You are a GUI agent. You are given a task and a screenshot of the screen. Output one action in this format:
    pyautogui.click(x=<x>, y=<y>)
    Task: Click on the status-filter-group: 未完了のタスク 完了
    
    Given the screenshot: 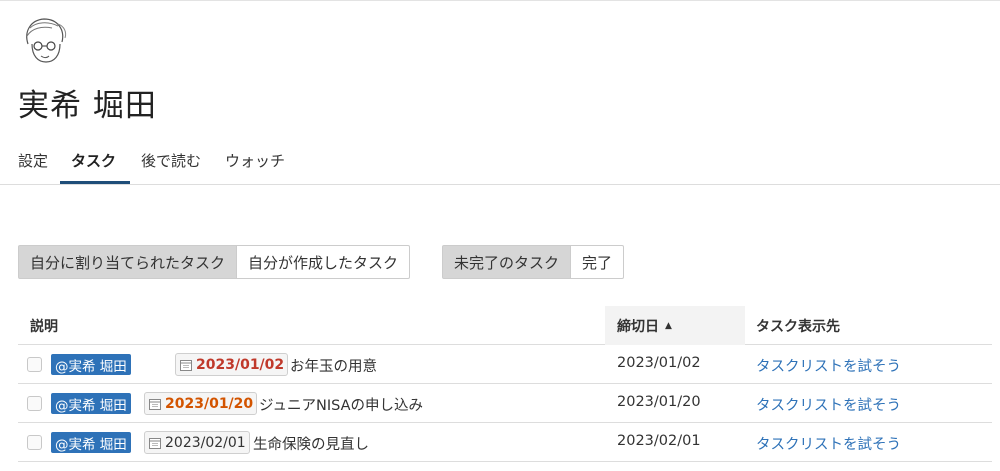 What is the action you would take?
    pyautogui.click(x=533, y=262)
    